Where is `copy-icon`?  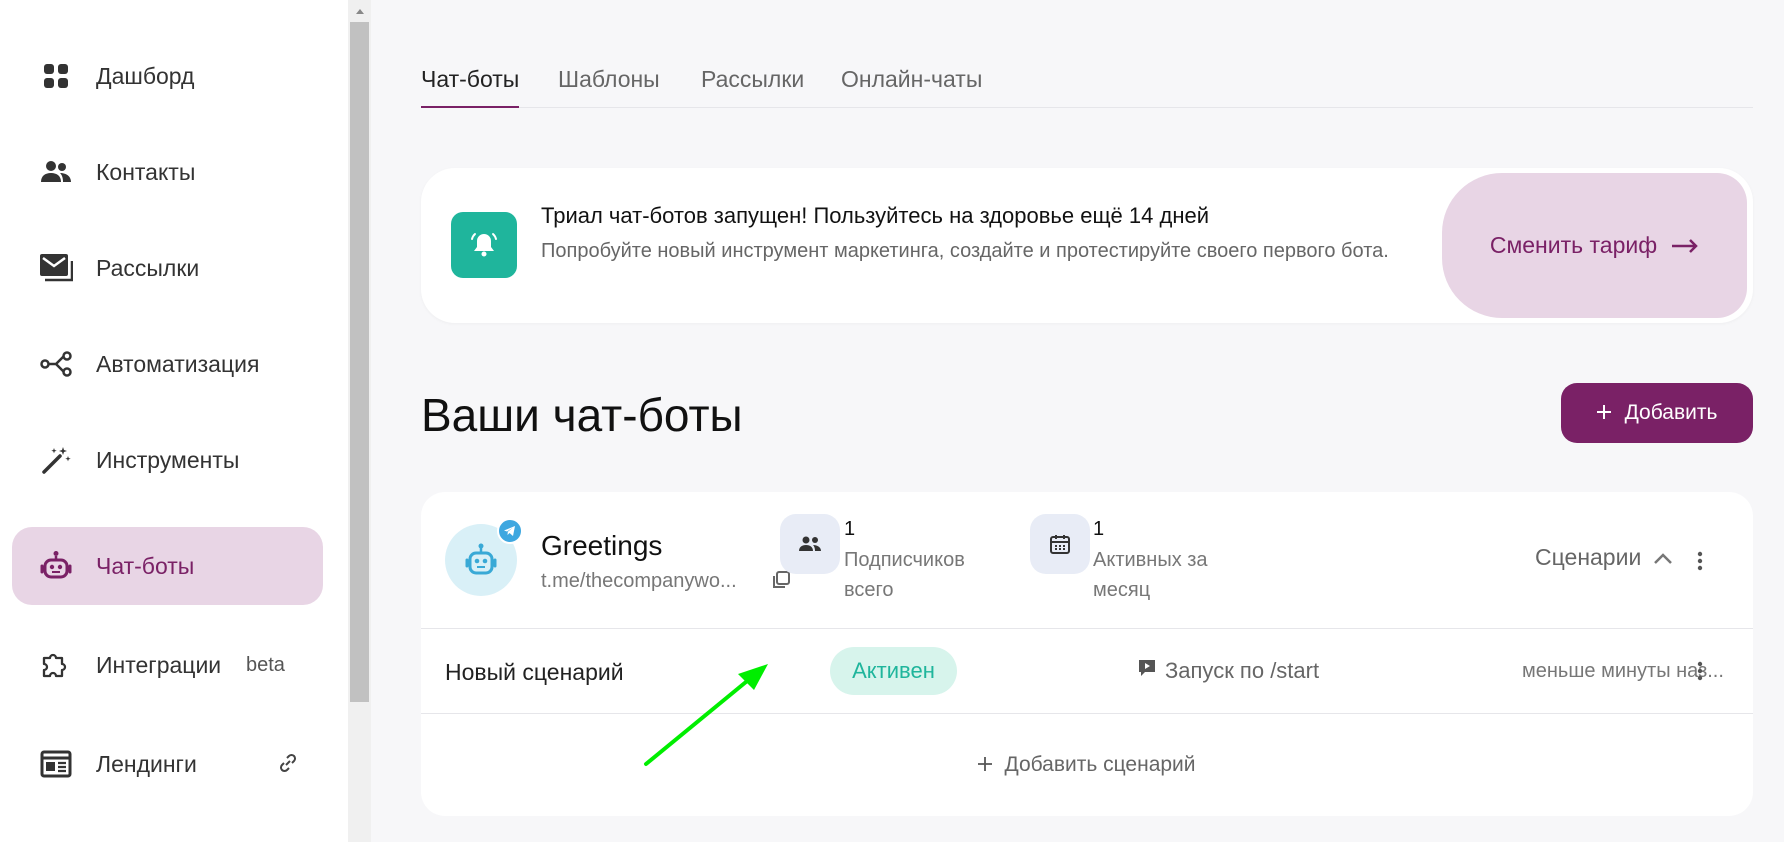 copy-icon is located at coordinates (783, 582).